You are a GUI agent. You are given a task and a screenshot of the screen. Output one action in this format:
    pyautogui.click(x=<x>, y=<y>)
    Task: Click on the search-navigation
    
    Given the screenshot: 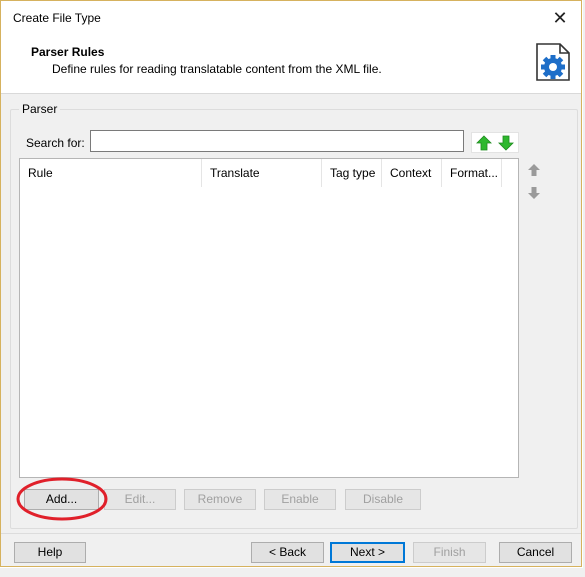 What is the action you would take?
    pyautogui.click(x=495, y=142)
    